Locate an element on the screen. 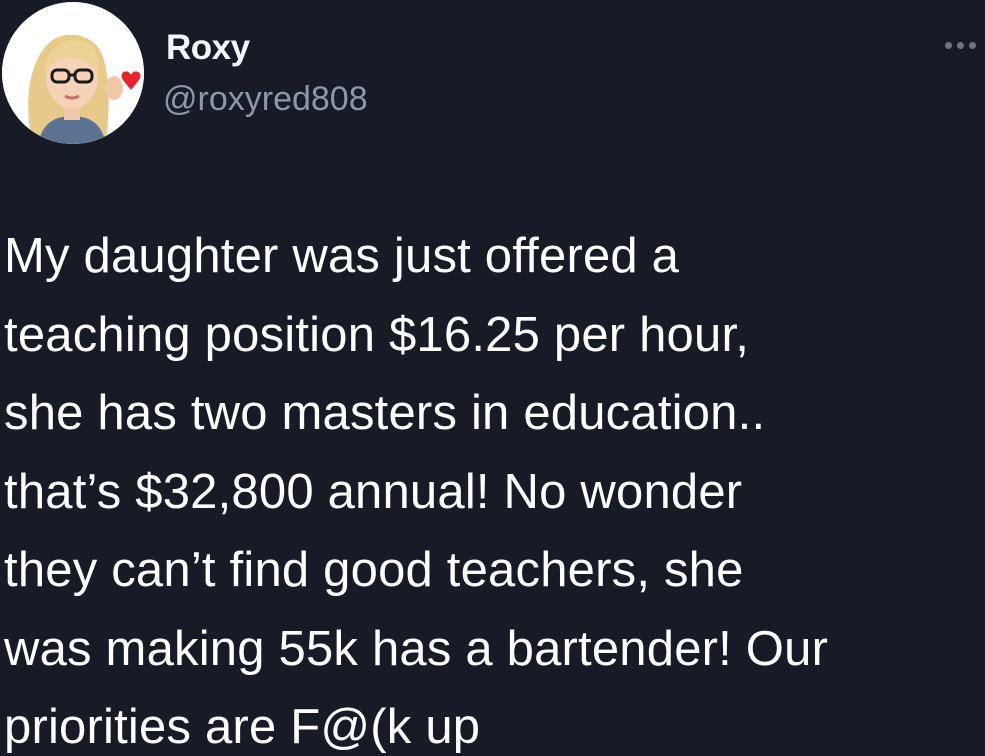 Image resolution: width=985 pixels, height=756 pixels. tweet-text-line: priorities are F@(k up is located at coordinates (242, 727).